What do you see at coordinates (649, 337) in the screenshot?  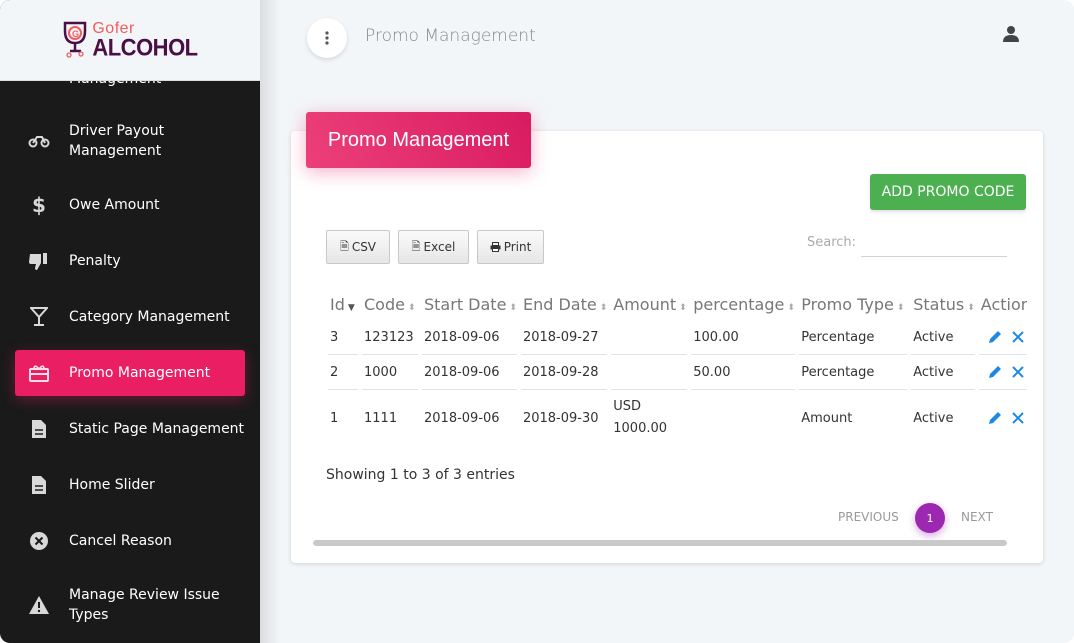 I see `cell-amount` at bounding box center [649, 337].